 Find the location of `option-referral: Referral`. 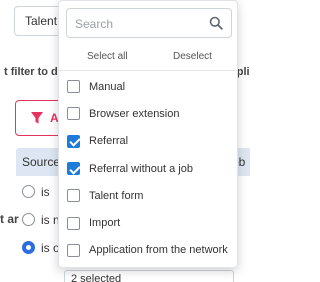

option-referral: Referral is located at coordinates (148, 141).